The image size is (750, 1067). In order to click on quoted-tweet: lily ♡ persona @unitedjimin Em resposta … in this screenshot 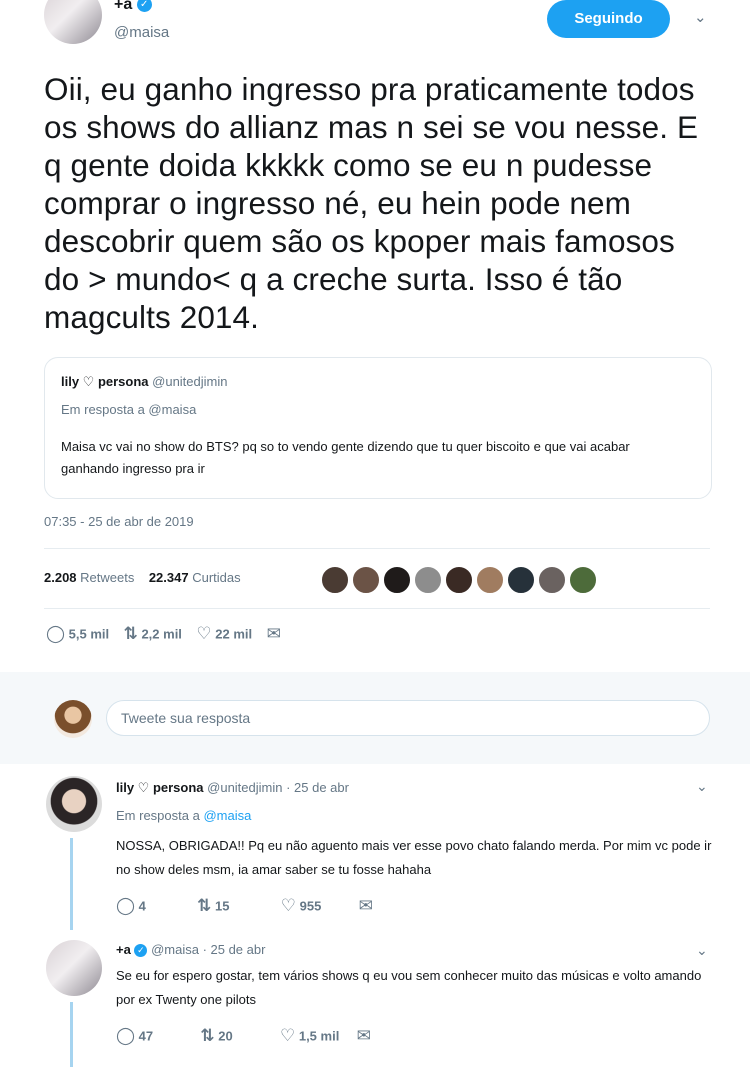, I will do `click(378, 428)`.